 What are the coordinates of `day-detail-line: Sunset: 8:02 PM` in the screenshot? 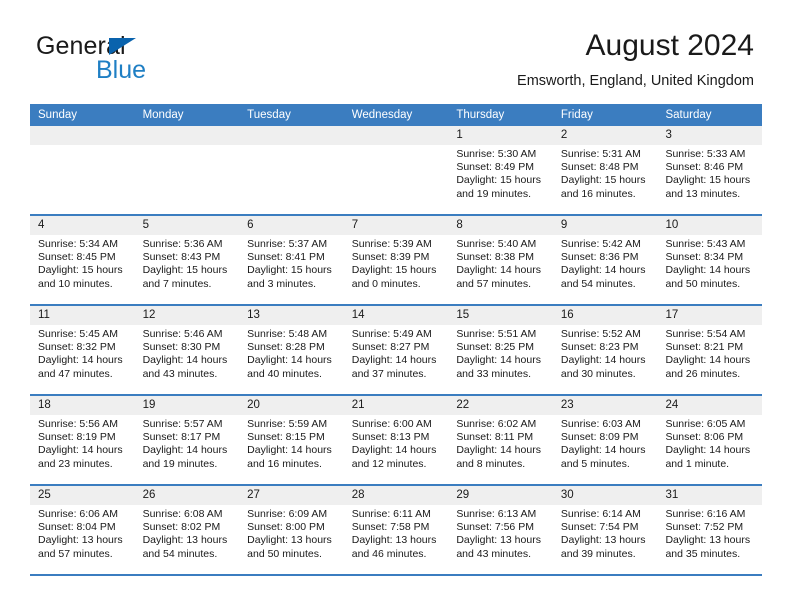 It's located at (181, 527).